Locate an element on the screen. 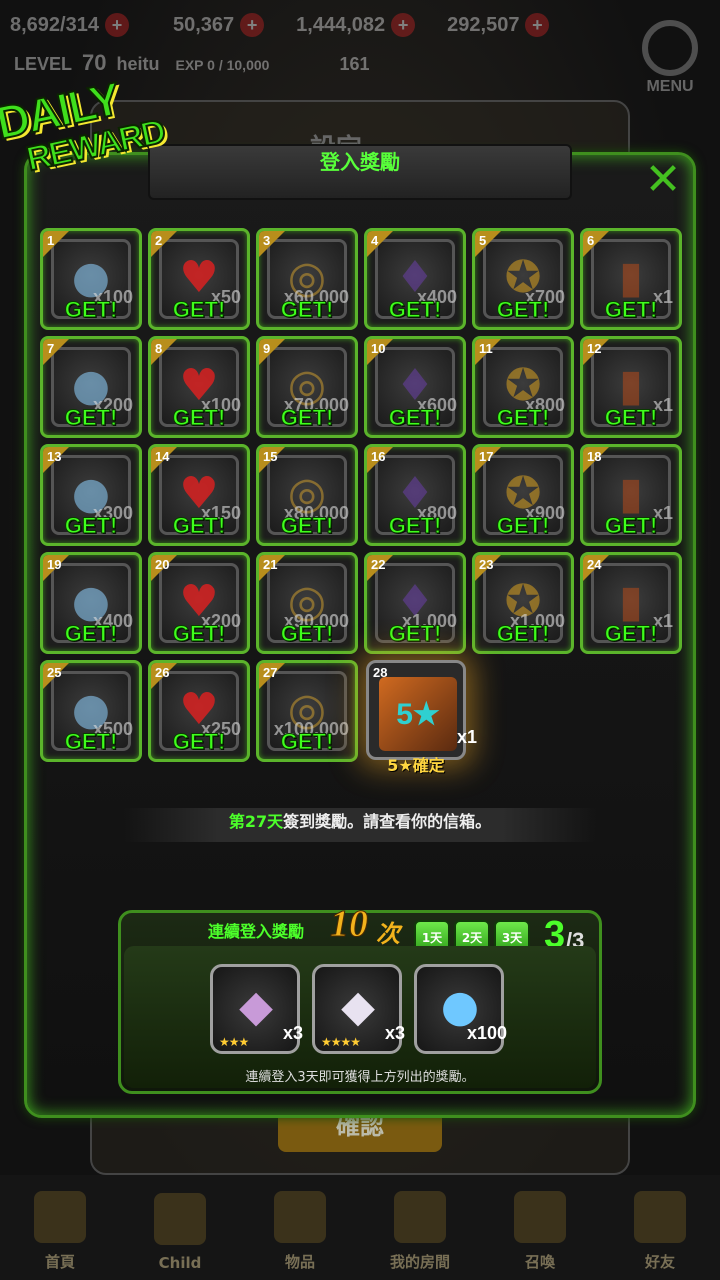 The width and height of the screenshot is (720, 1280). reward-day-cell: 17 ✪ x900 GET! is located at coordinates (523, 495).